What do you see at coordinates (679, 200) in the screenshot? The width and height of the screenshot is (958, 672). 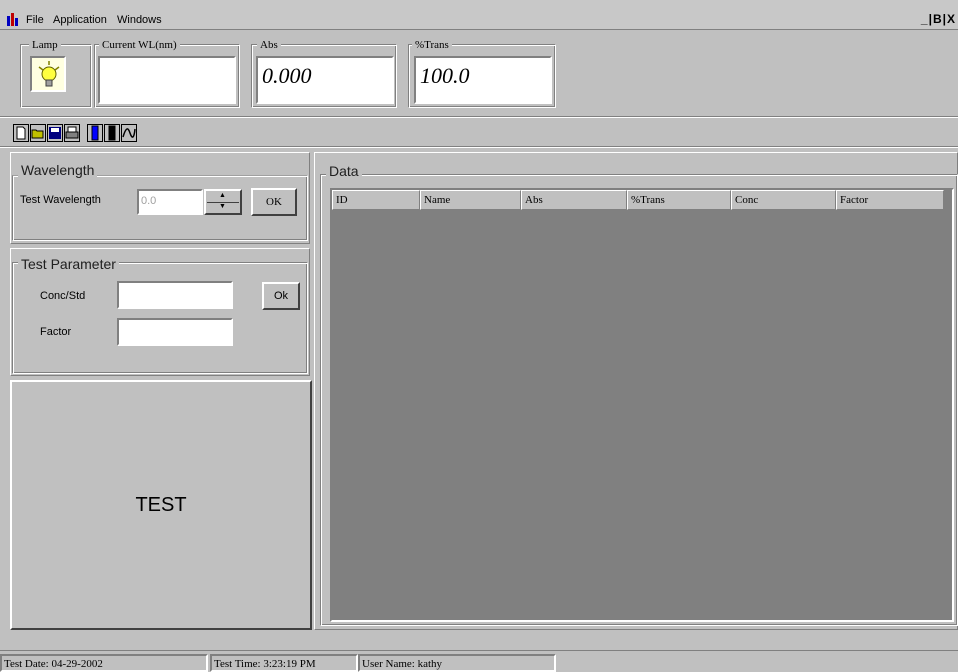 I see `column-header-trans: %Trans` at bounding box center [679, 200].